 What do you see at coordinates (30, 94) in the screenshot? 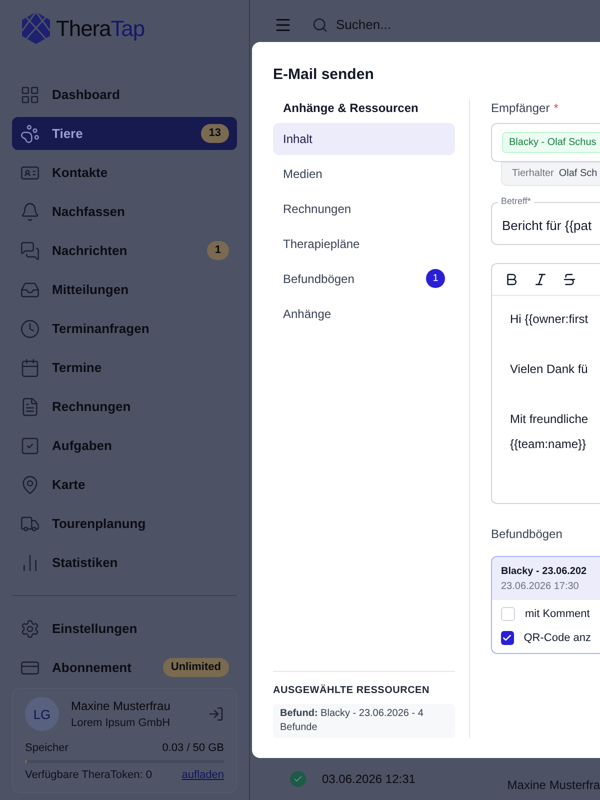
I see `grid-icon` at bounding box center [30, 94].